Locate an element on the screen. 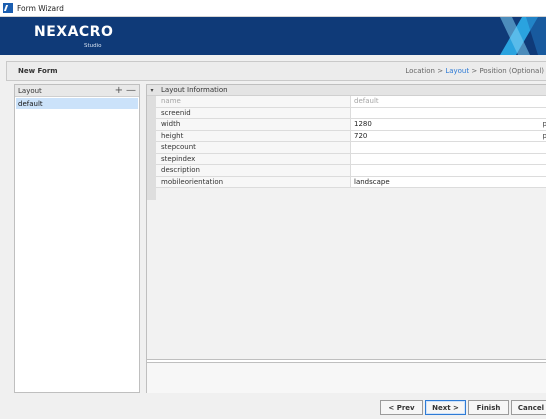 The image size is (546, 419). page-title: New Form is located at coordinates (38, 71).